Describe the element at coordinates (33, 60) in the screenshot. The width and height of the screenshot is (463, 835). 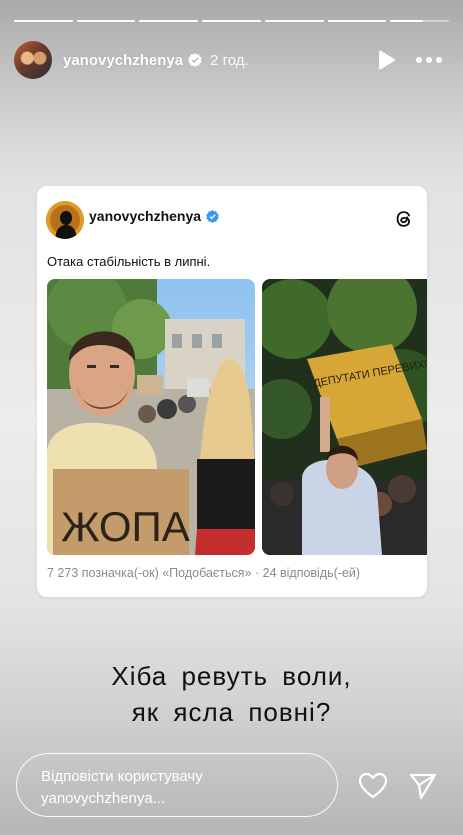
I see `story-avatar` at that location.